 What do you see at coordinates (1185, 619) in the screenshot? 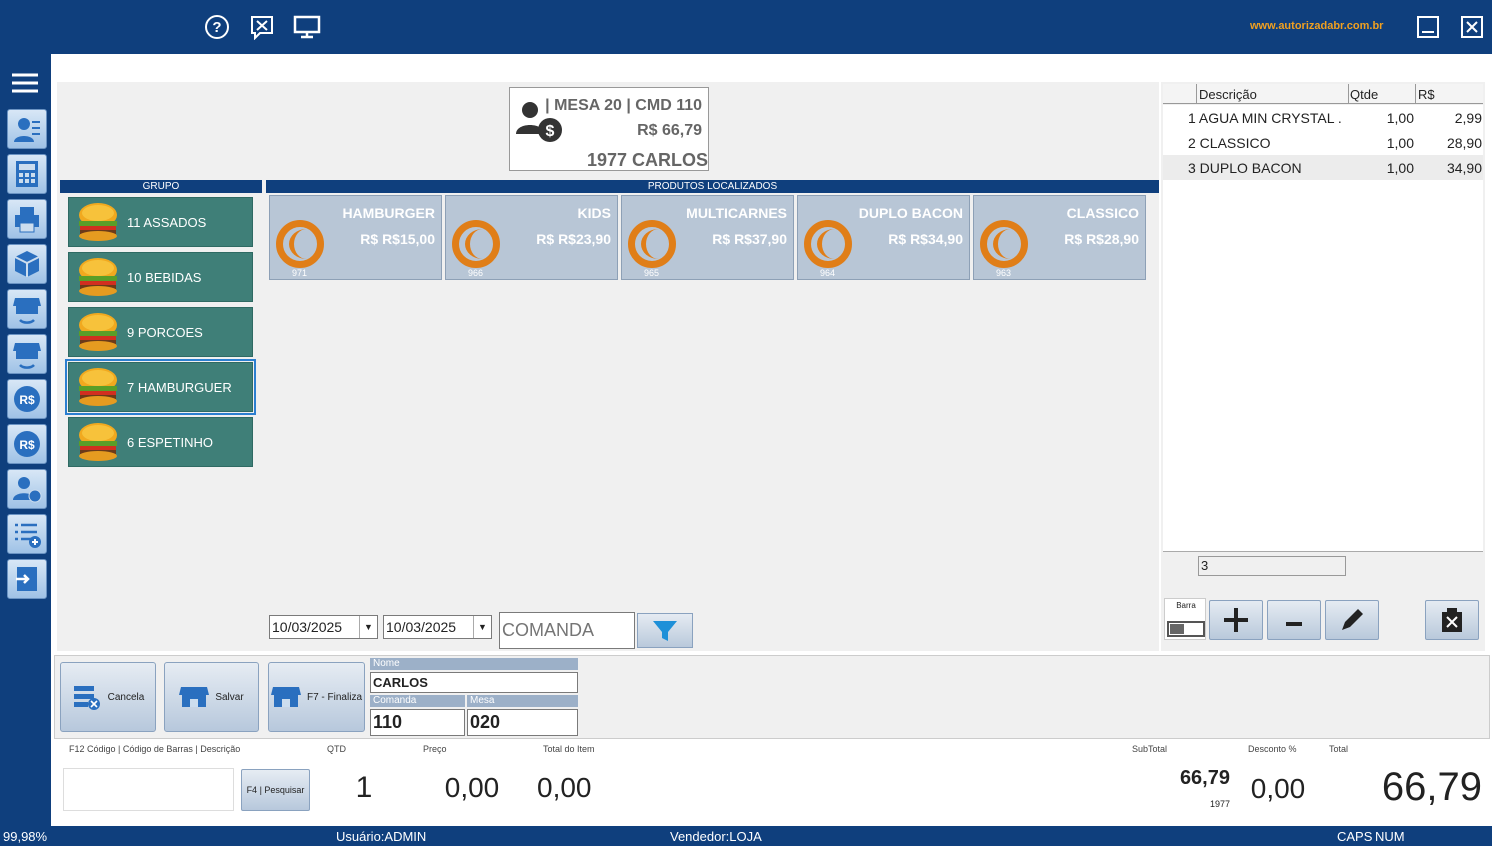
I see `barra-toggle: Barra` at bounding box center [1185, 619].